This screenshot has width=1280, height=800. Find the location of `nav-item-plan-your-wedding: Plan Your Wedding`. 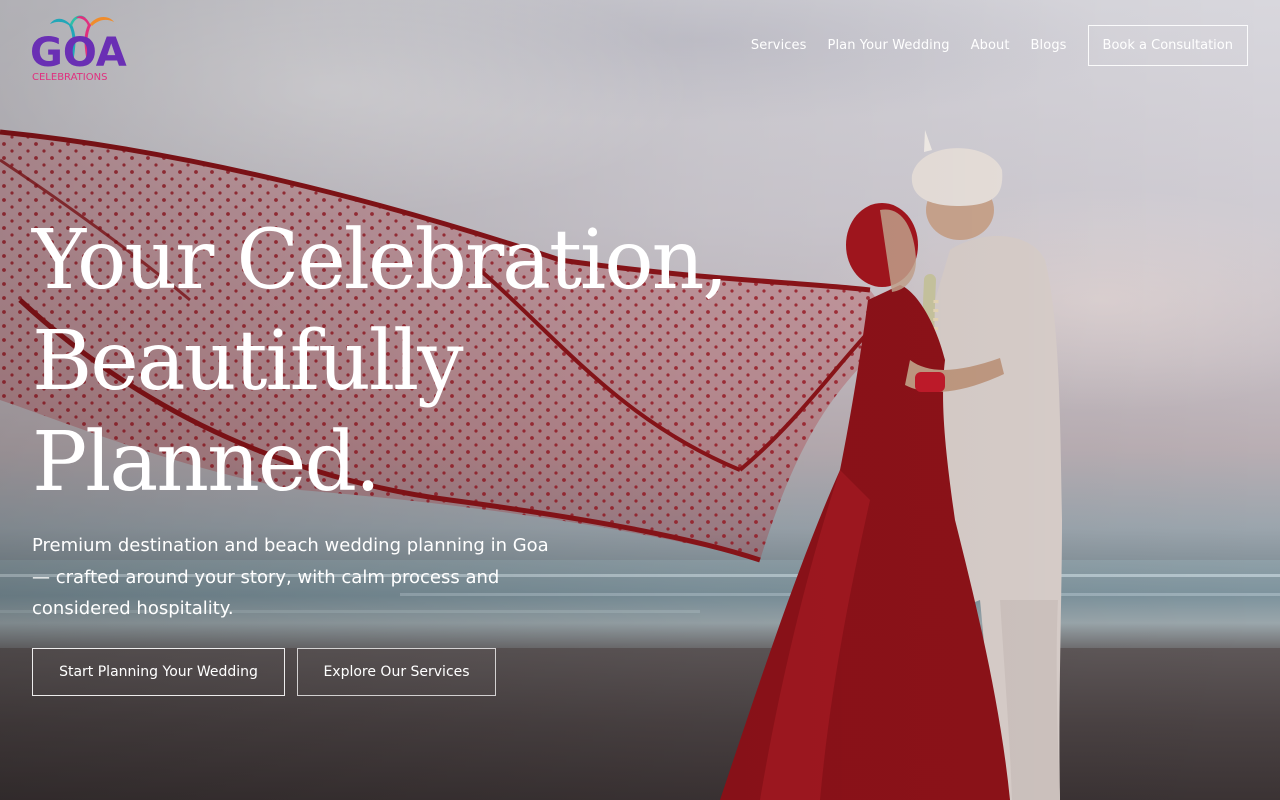

nav-item-plan-your-wedding: Plan Your Wedding is located at coordinates (889, 45).